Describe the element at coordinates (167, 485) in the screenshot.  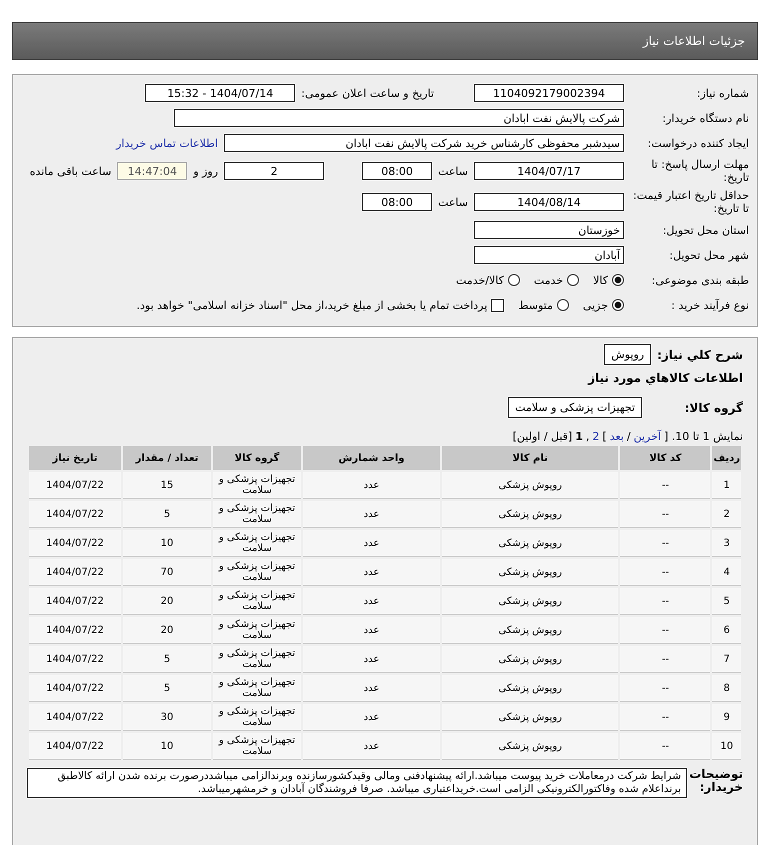
I see `table-cell: 15` at that location.